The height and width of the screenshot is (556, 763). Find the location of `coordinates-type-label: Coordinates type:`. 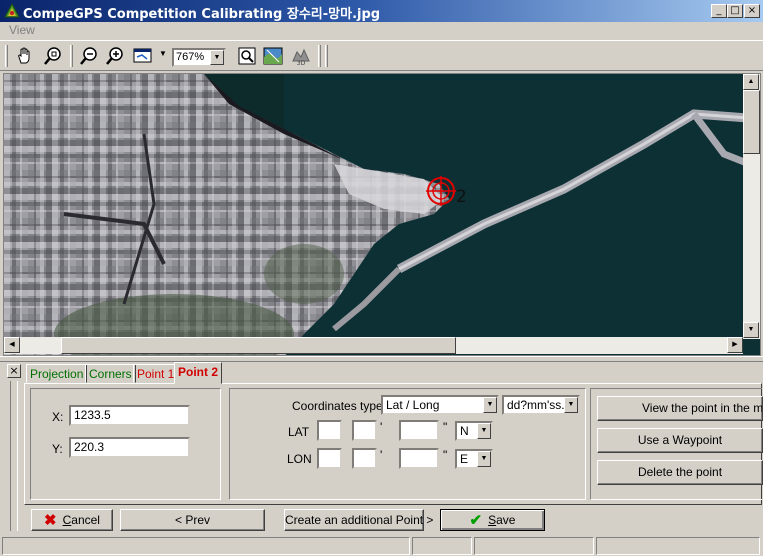

coordinates-type-label: Coordinates type: is located at coordinates (339, 406).